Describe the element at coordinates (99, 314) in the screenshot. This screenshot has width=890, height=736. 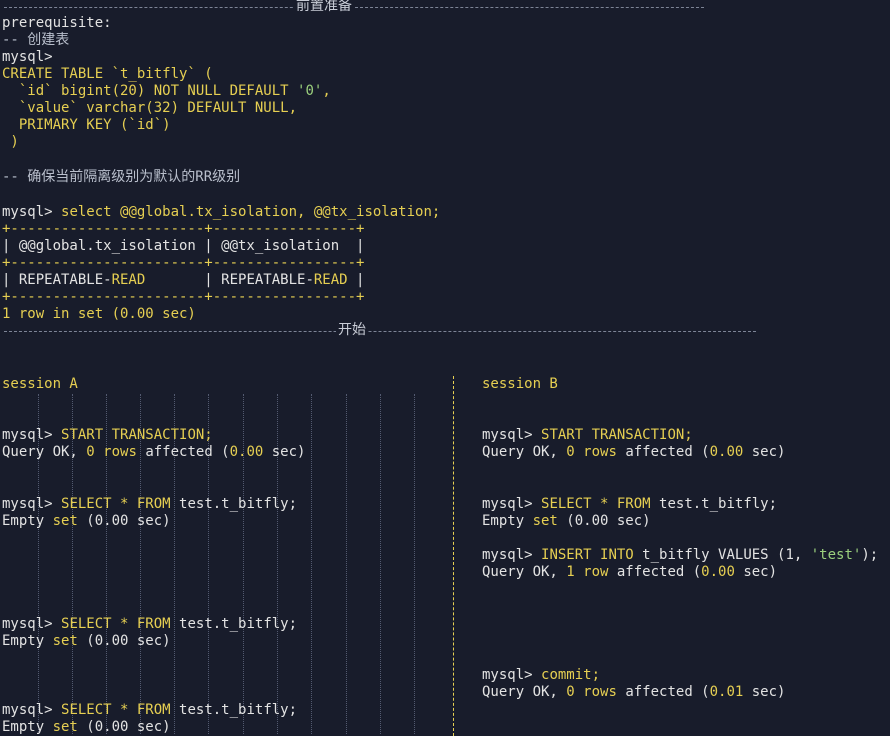
I see `row-count-line: 1 row in set (0.00 sec)` at that location.